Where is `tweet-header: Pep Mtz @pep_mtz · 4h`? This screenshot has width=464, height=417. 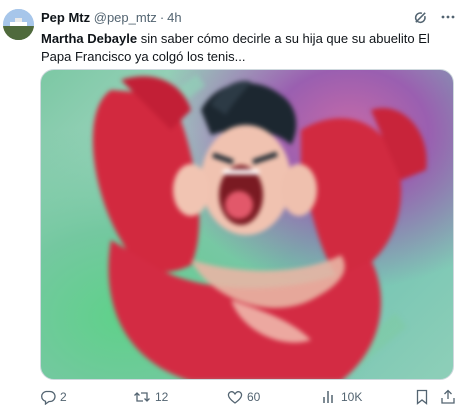
tweet-header: Pep Mtz @pep_mtz · 4h is located at coordinates (248, 19).